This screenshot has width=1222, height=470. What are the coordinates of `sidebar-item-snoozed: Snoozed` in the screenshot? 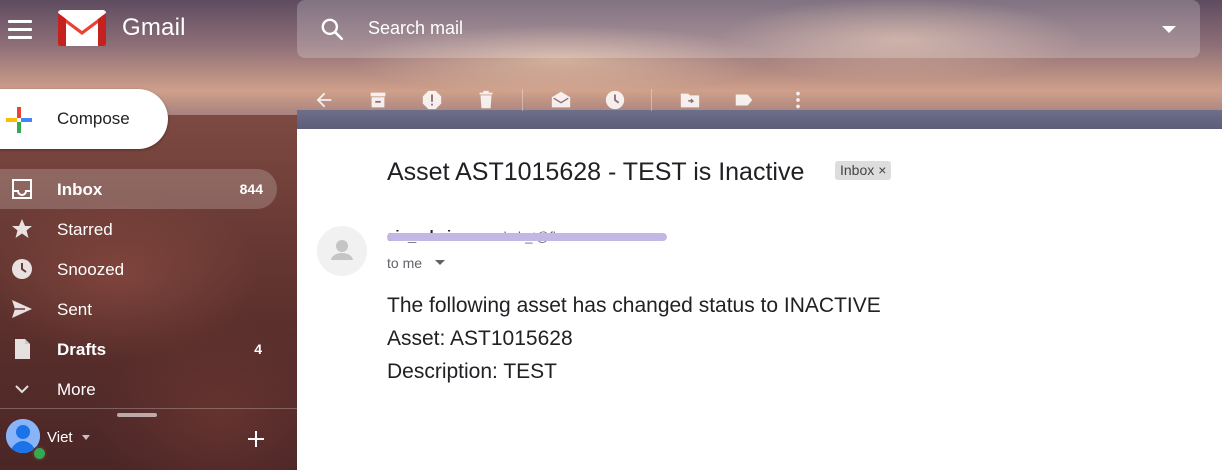 It's located at (145, 269).